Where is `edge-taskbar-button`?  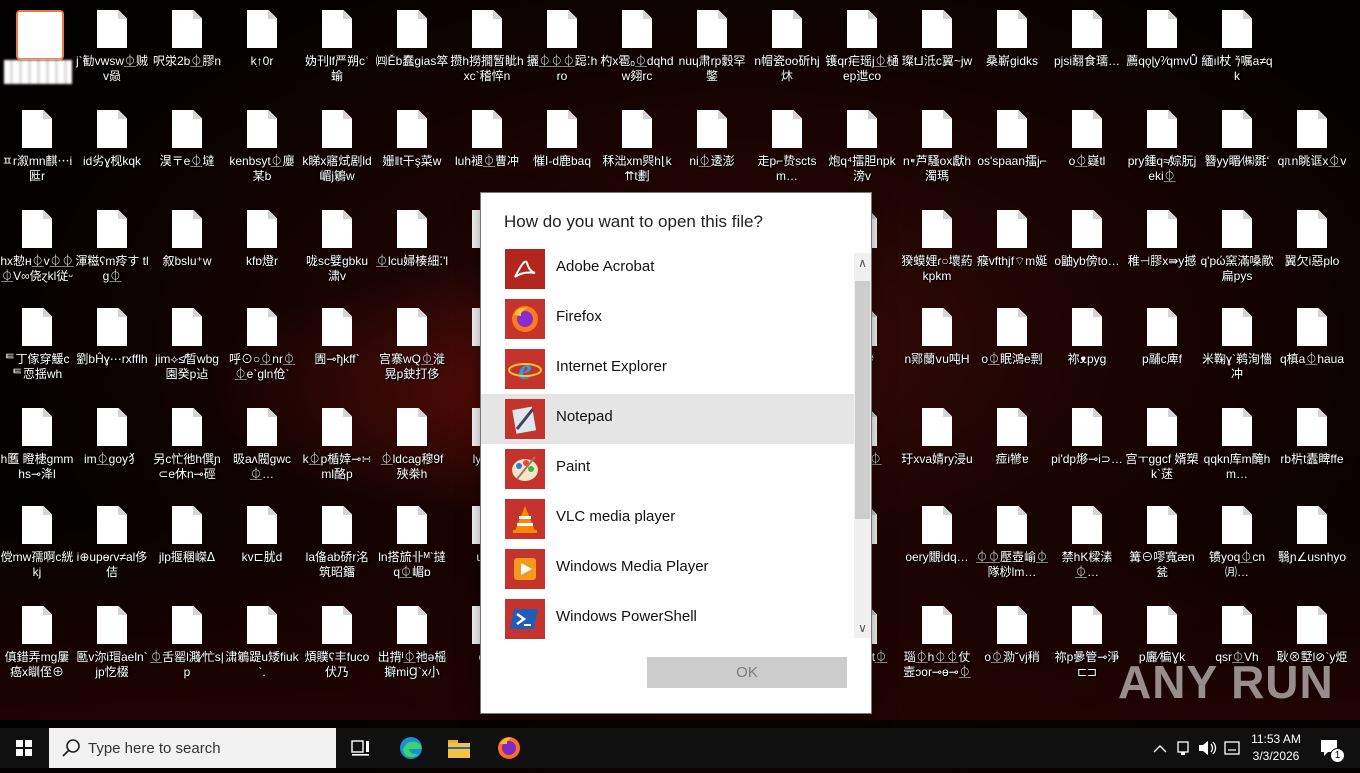 edge-taskbar-button is located at coordinates (411, 748).